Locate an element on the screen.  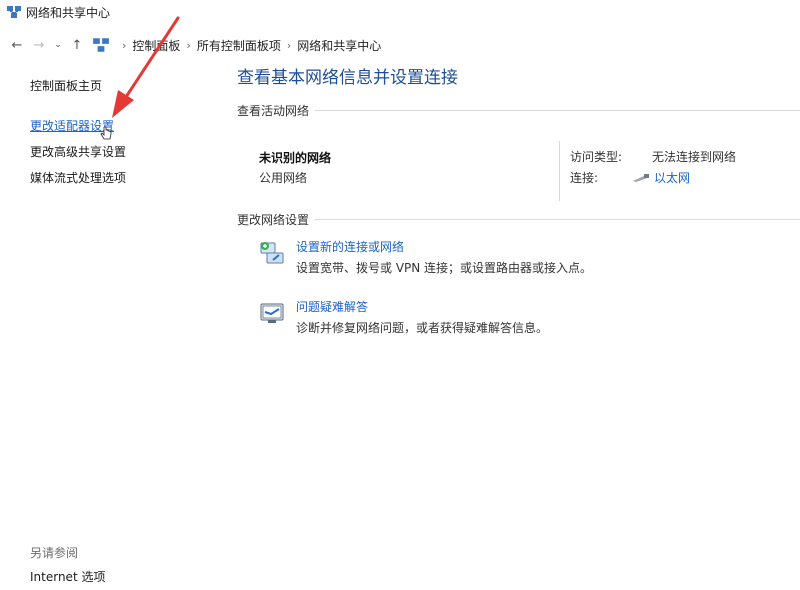
back-arrow-icon: ← is located at coordinates (17, 45).